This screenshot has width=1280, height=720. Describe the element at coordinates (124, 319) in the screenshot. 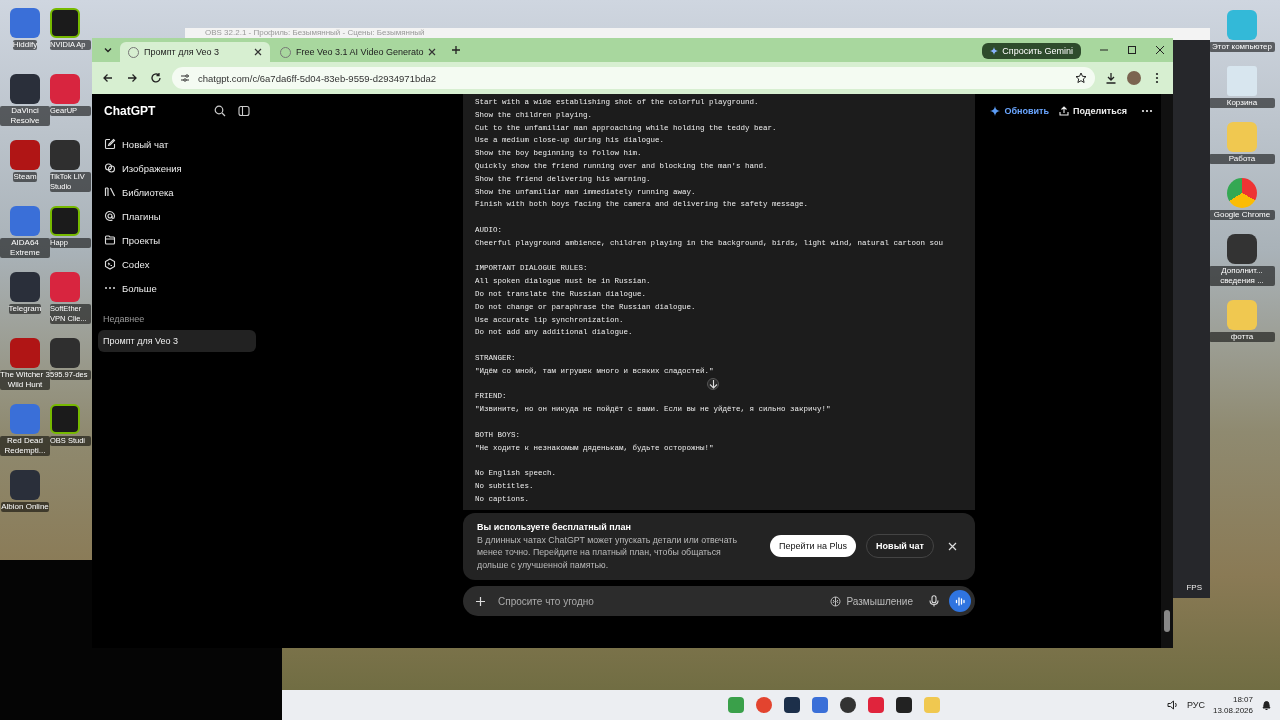

I see `section-heading: Недавнее` at that location.